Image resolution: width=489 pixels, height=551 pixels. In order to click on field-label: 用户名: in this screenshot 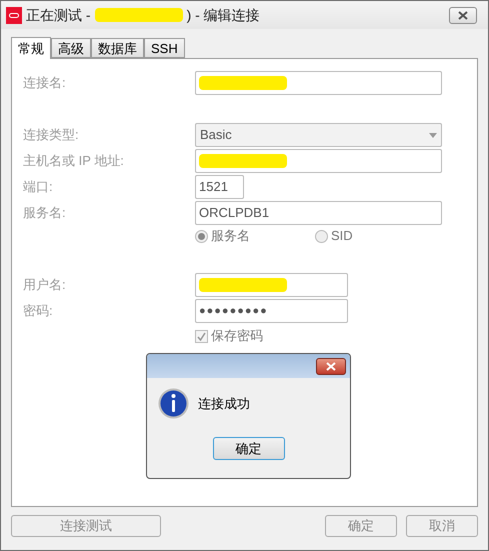, I will do `click(45, 285)`.